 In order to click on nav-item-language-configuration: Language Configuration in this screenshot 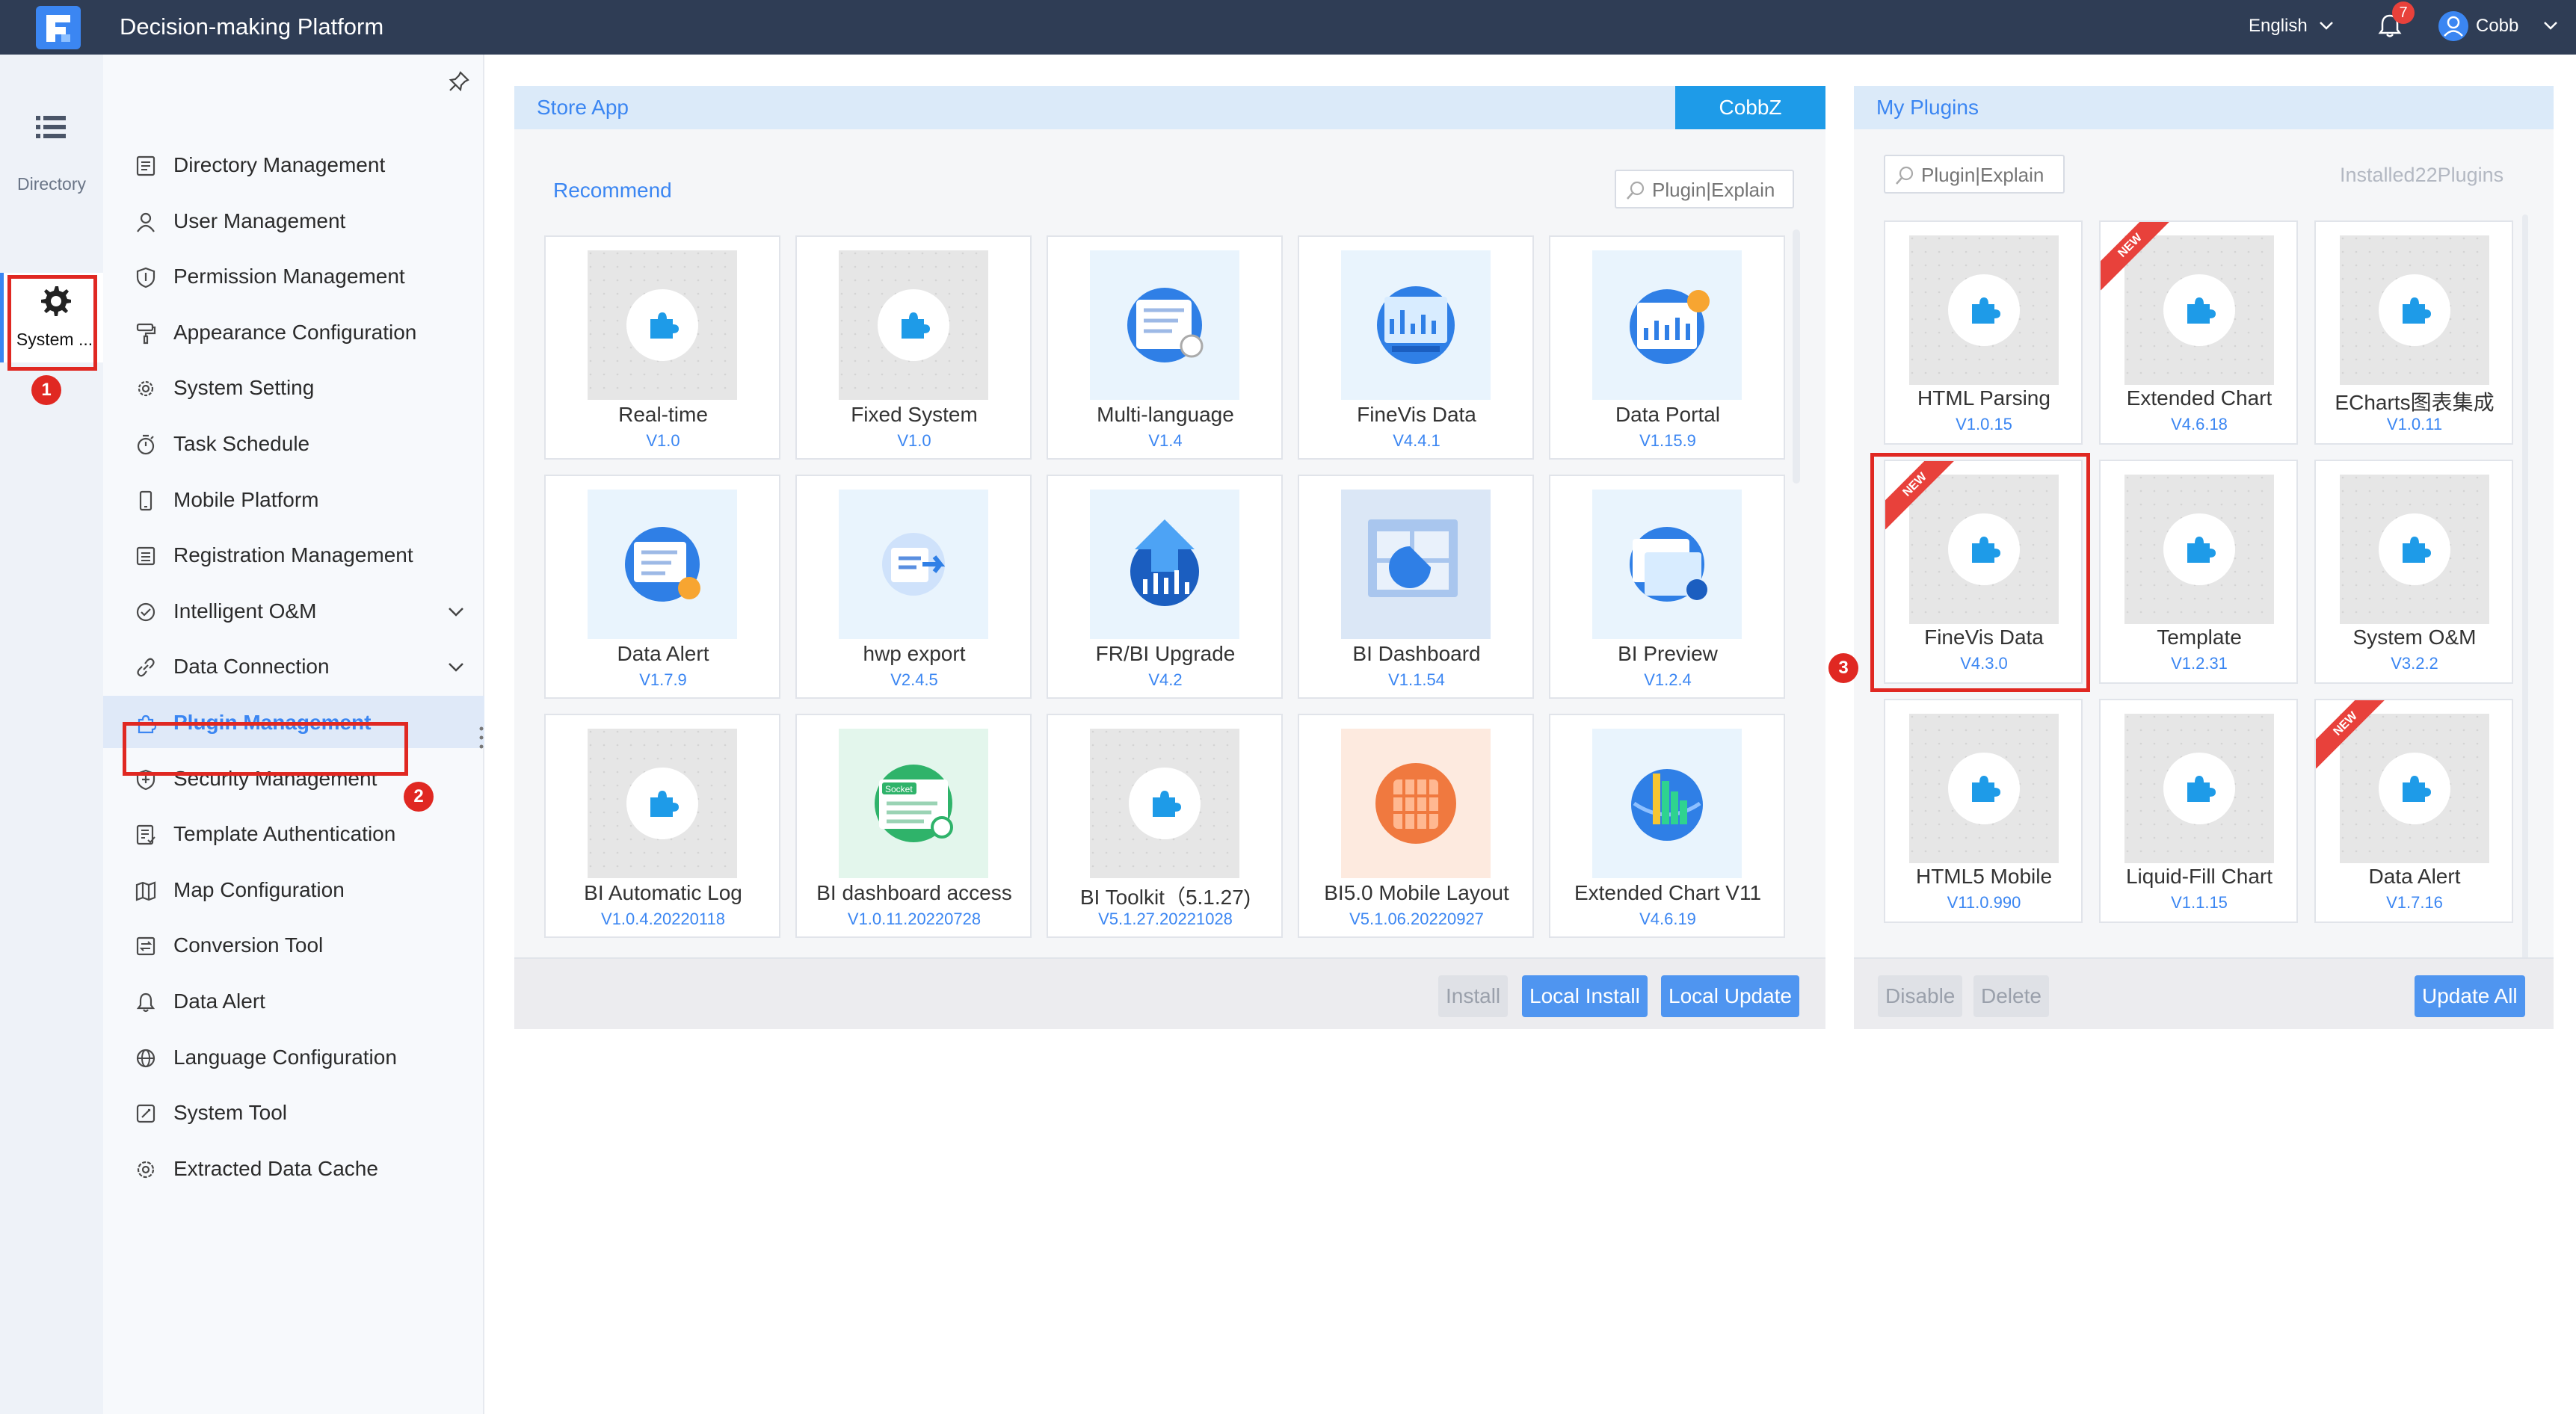, I will do `click(293, 1057)`.